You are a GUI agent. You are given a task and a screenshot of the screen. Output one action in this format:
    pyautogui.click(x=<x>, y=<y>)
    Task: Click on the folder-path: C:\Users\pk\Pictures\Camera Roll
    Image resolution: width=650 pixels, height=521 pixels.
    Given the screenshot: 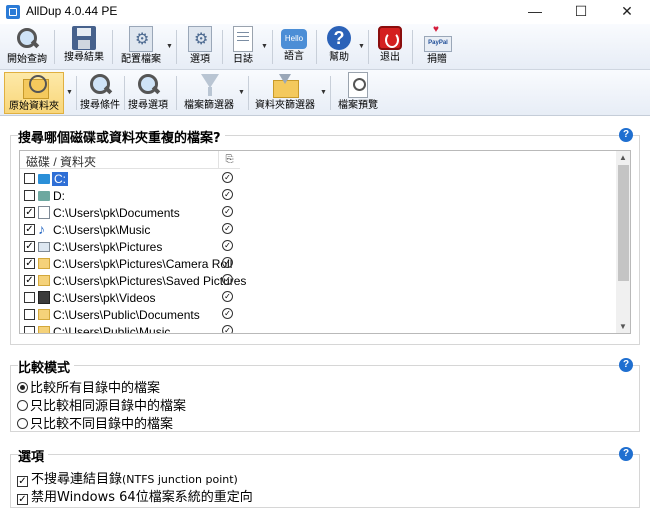 What is the action you would take?
    pyautogui.click(x=143, y=264)
    